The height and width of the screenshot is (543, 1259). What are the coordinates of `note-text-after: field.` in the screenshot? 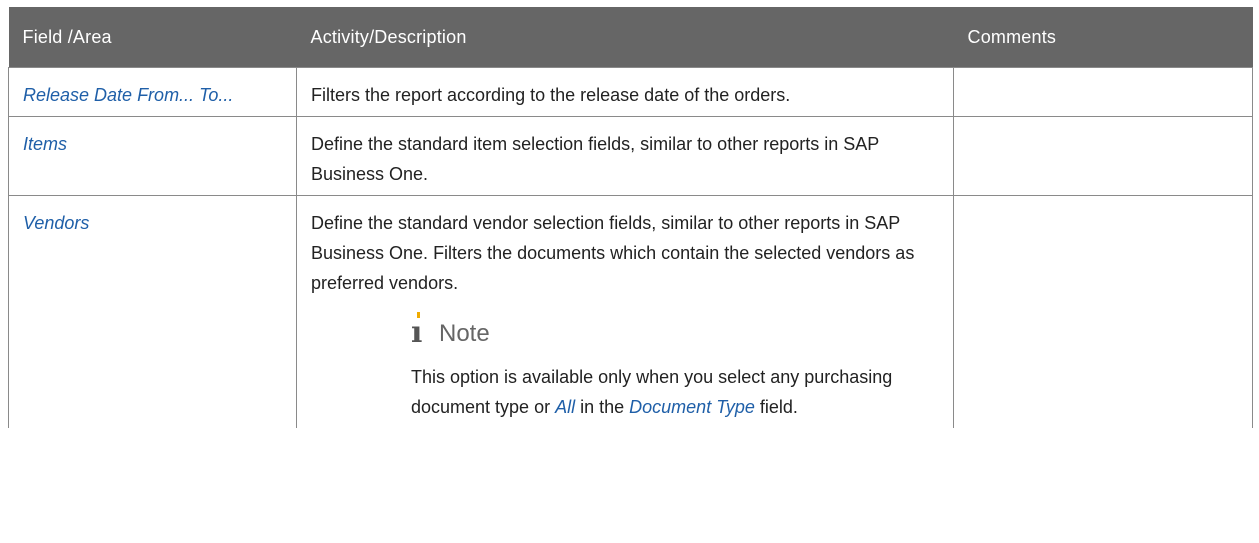 It's located at (776, 407).